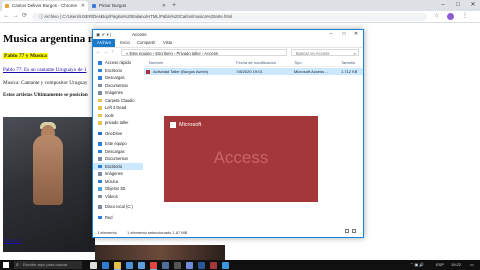  What do you see at coordinates (440, 265) in the screenshot?
I see `tray-language: ESP` at bounding box center [440, 265].